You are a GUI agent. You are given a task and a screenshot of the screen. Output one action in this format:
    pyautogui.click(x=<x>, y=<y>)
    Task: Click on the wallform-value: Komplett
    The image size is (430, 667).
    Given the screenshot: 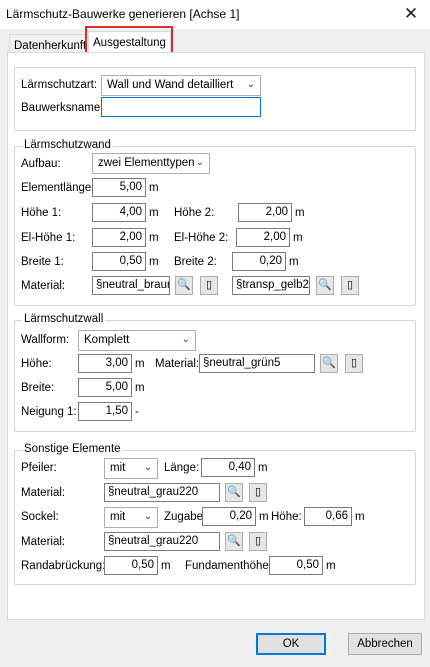 What is the action you would take?
    pyautogui.click(x=107, y=340)
    